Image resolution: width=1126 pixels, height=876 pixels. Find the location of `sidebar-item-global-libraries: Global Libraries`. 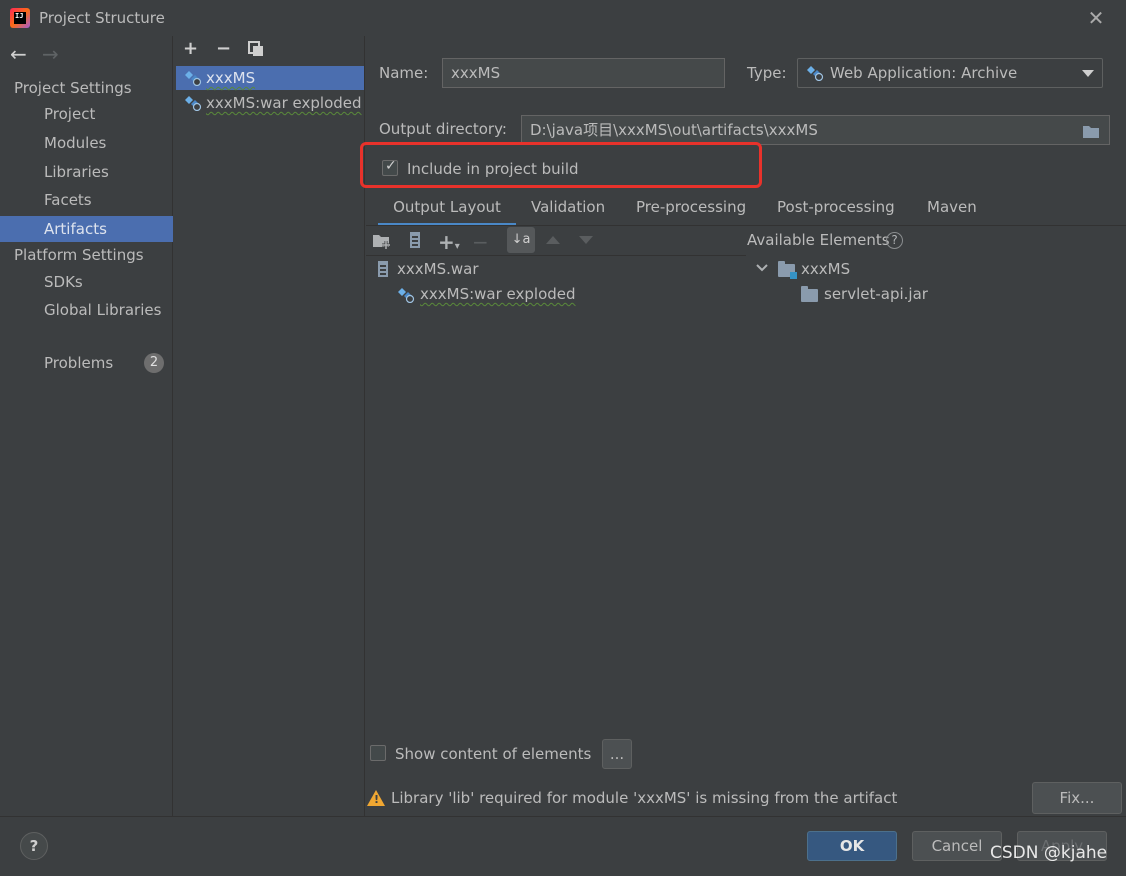

sidebar-item-global-libraries: Global Libraries is located at coordinates (86, 310).